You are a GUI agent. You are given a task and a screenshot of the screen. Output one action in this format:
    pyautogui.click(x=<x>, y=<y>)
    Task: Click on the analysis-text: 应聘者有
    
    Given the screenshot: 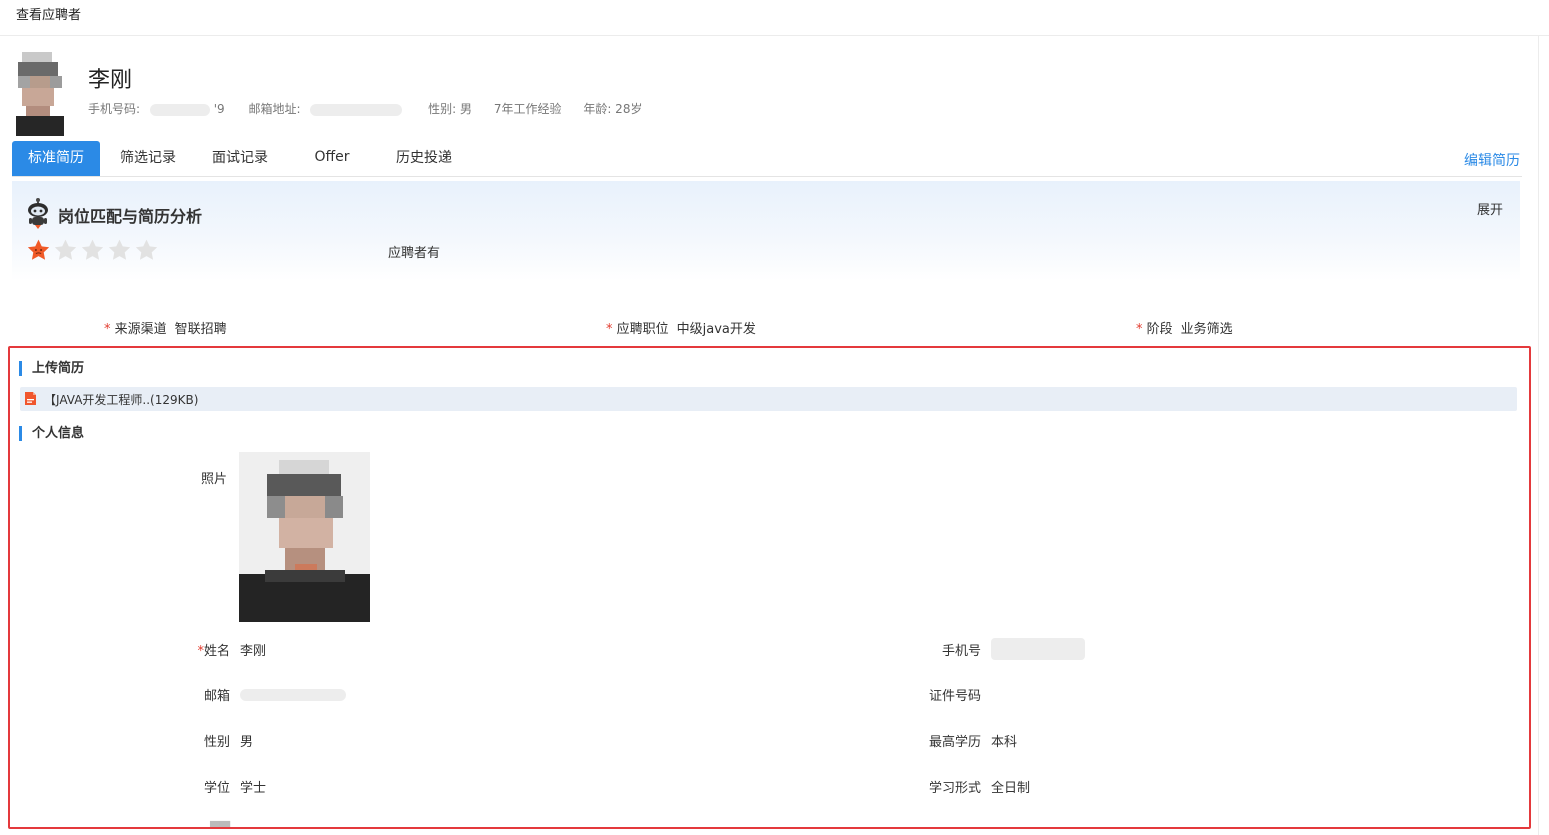 What is the action you would take?
    pyautogui.click(x=414, y=253)
    